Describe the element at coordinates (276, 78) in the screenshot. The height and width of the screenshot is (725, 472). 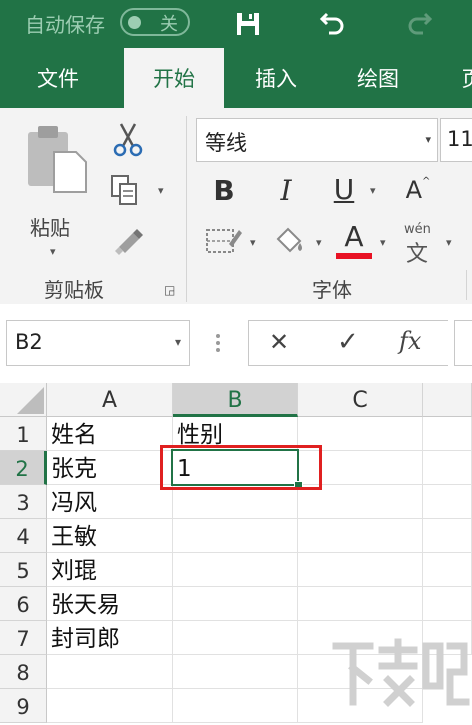
I see `tab-insert: 插入` at that location.